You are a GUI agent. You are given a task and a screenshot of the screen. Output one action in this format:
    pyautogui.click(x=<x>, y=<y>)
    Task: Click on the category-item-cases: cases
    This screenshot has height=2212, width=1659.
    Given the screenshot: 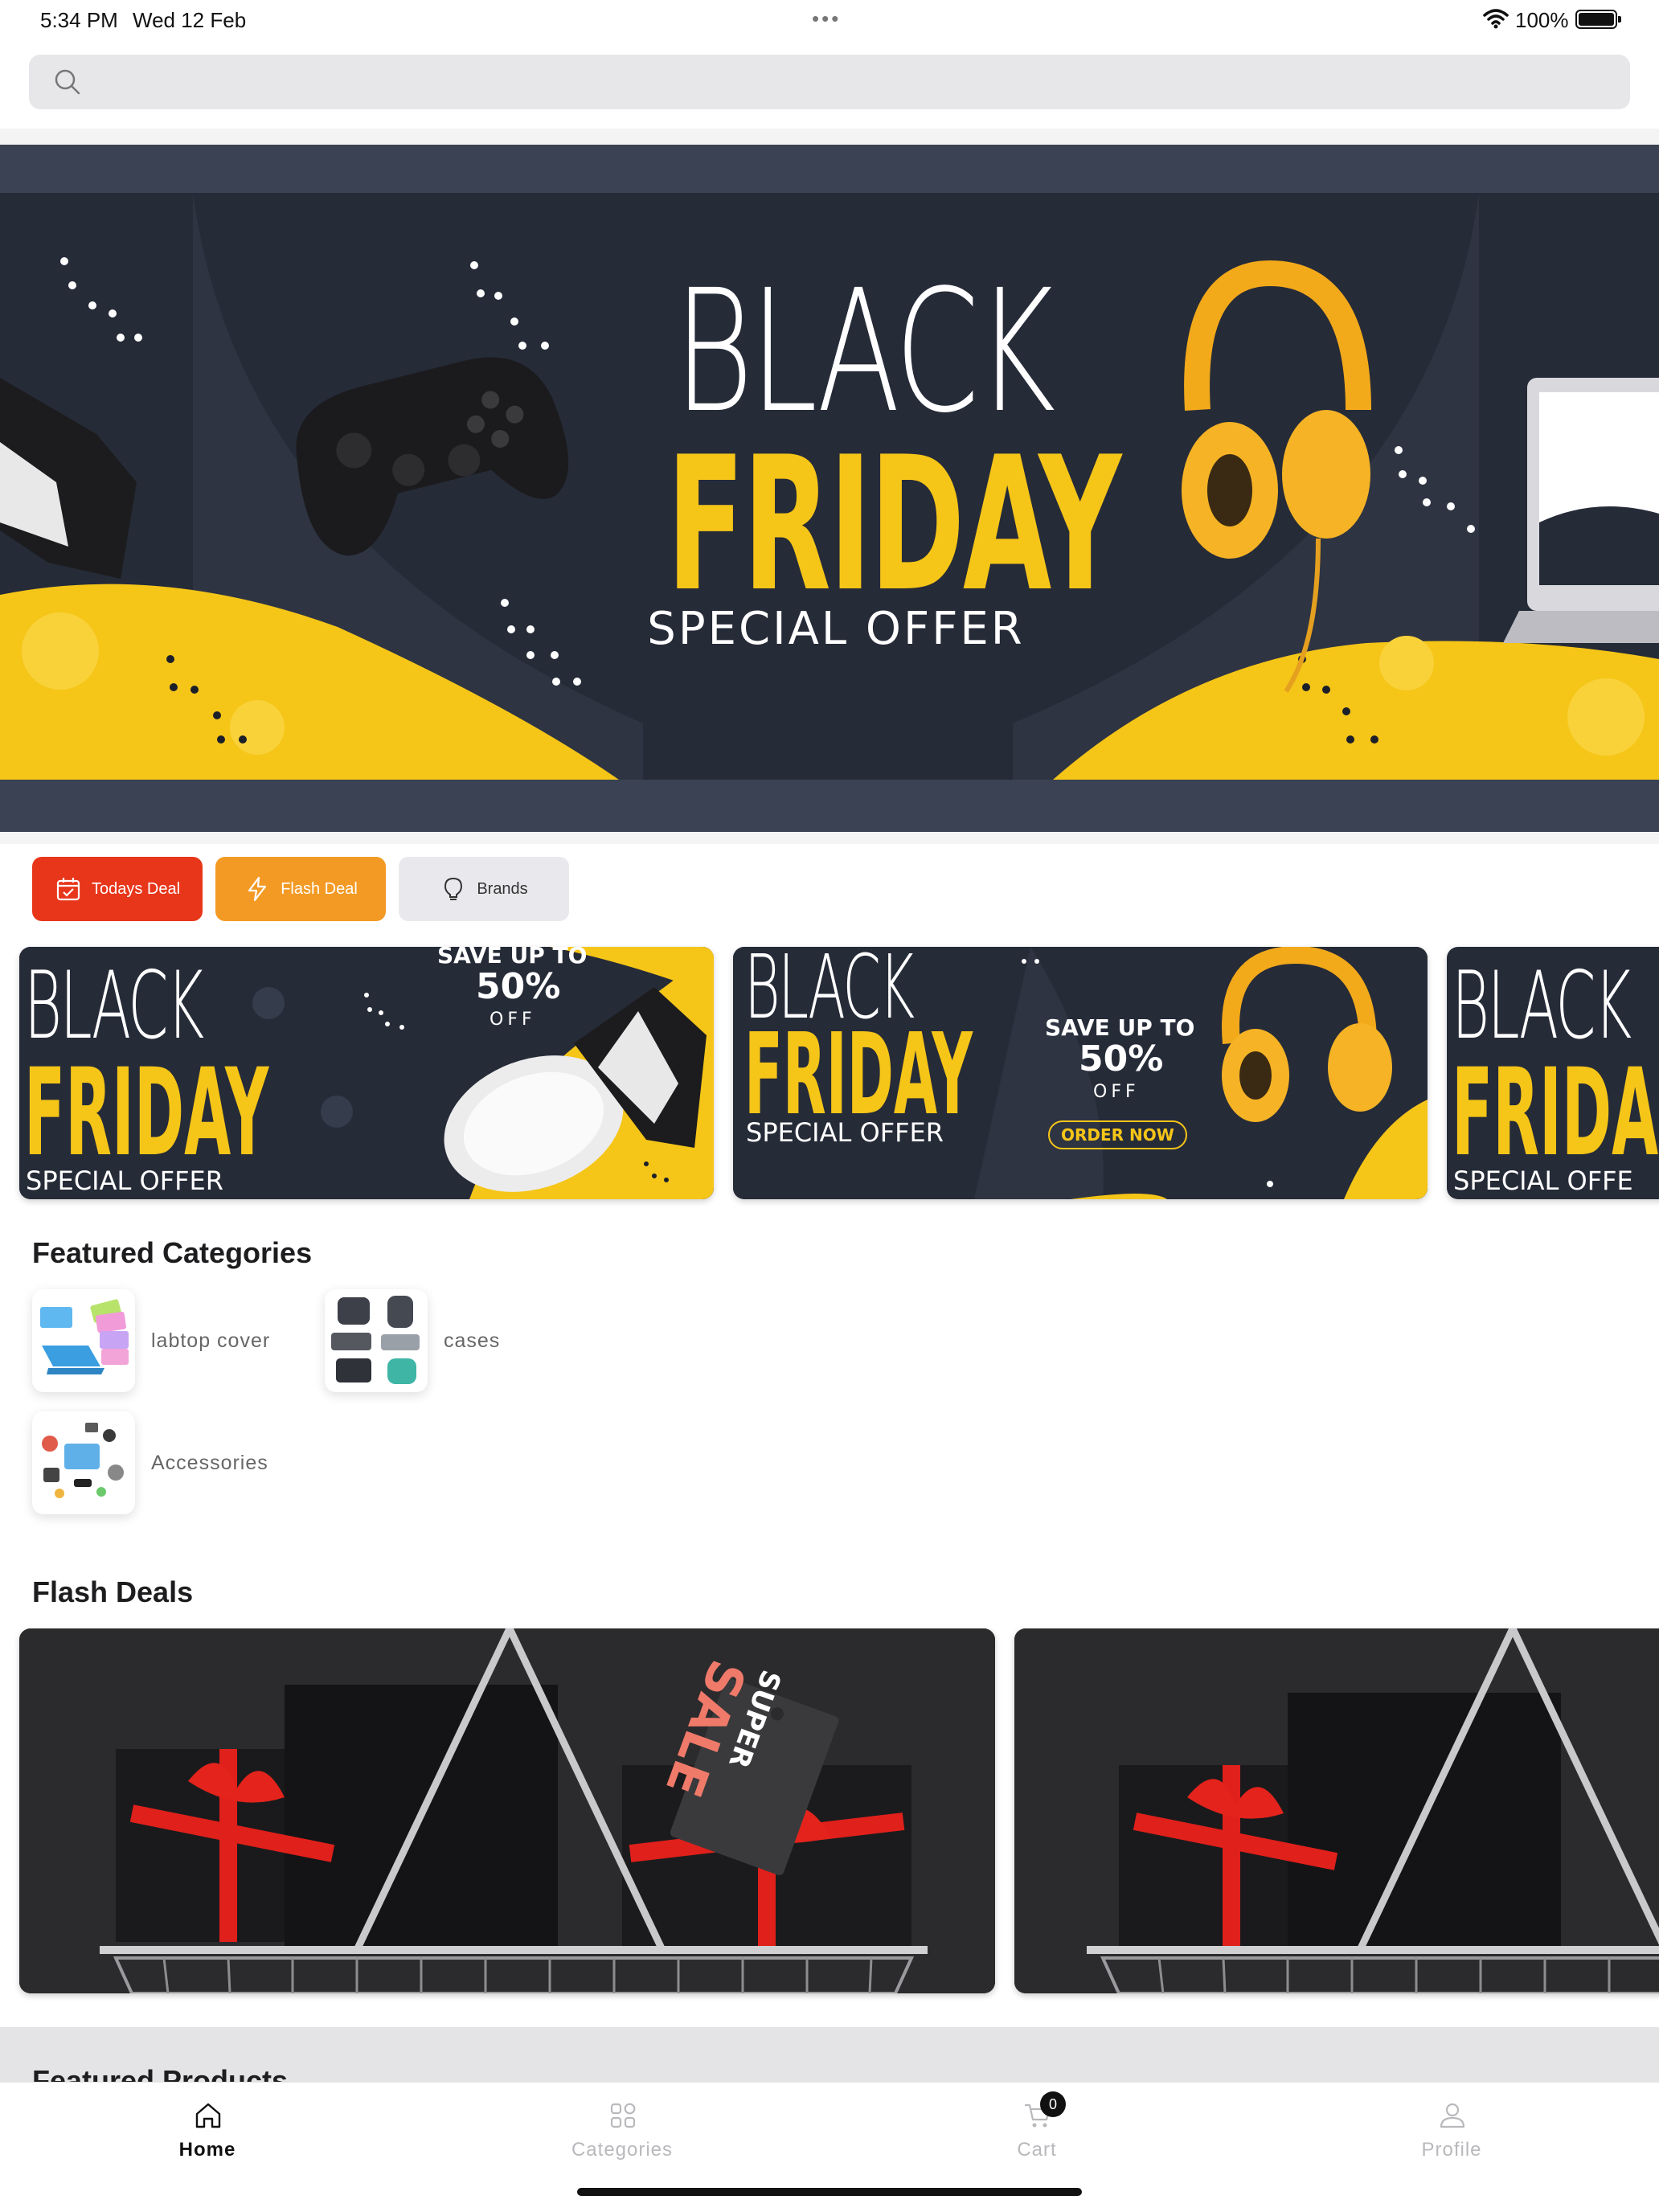 What is the action you would take?
    pyautogui.click(x=412, y=1340)
    